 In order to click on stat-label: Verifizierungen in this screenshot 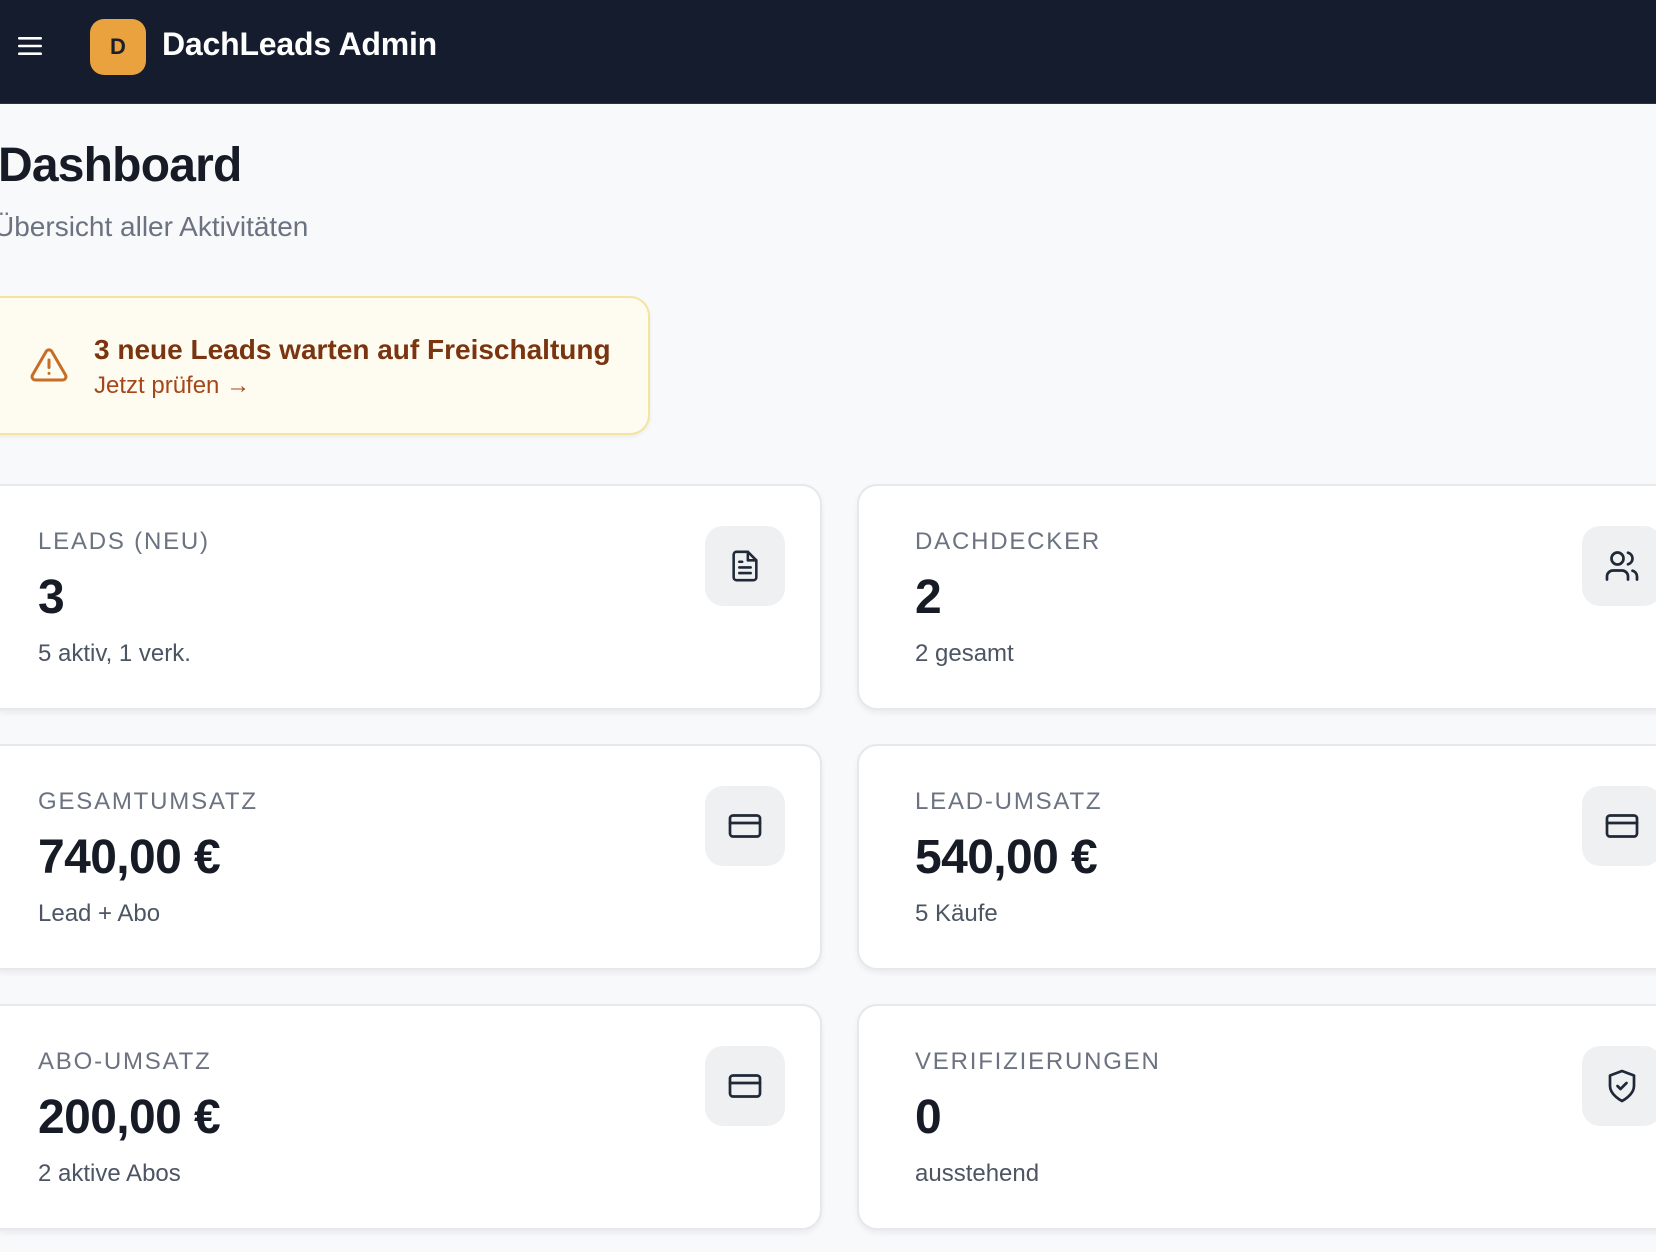, I will do `click(1038, 1061)`.